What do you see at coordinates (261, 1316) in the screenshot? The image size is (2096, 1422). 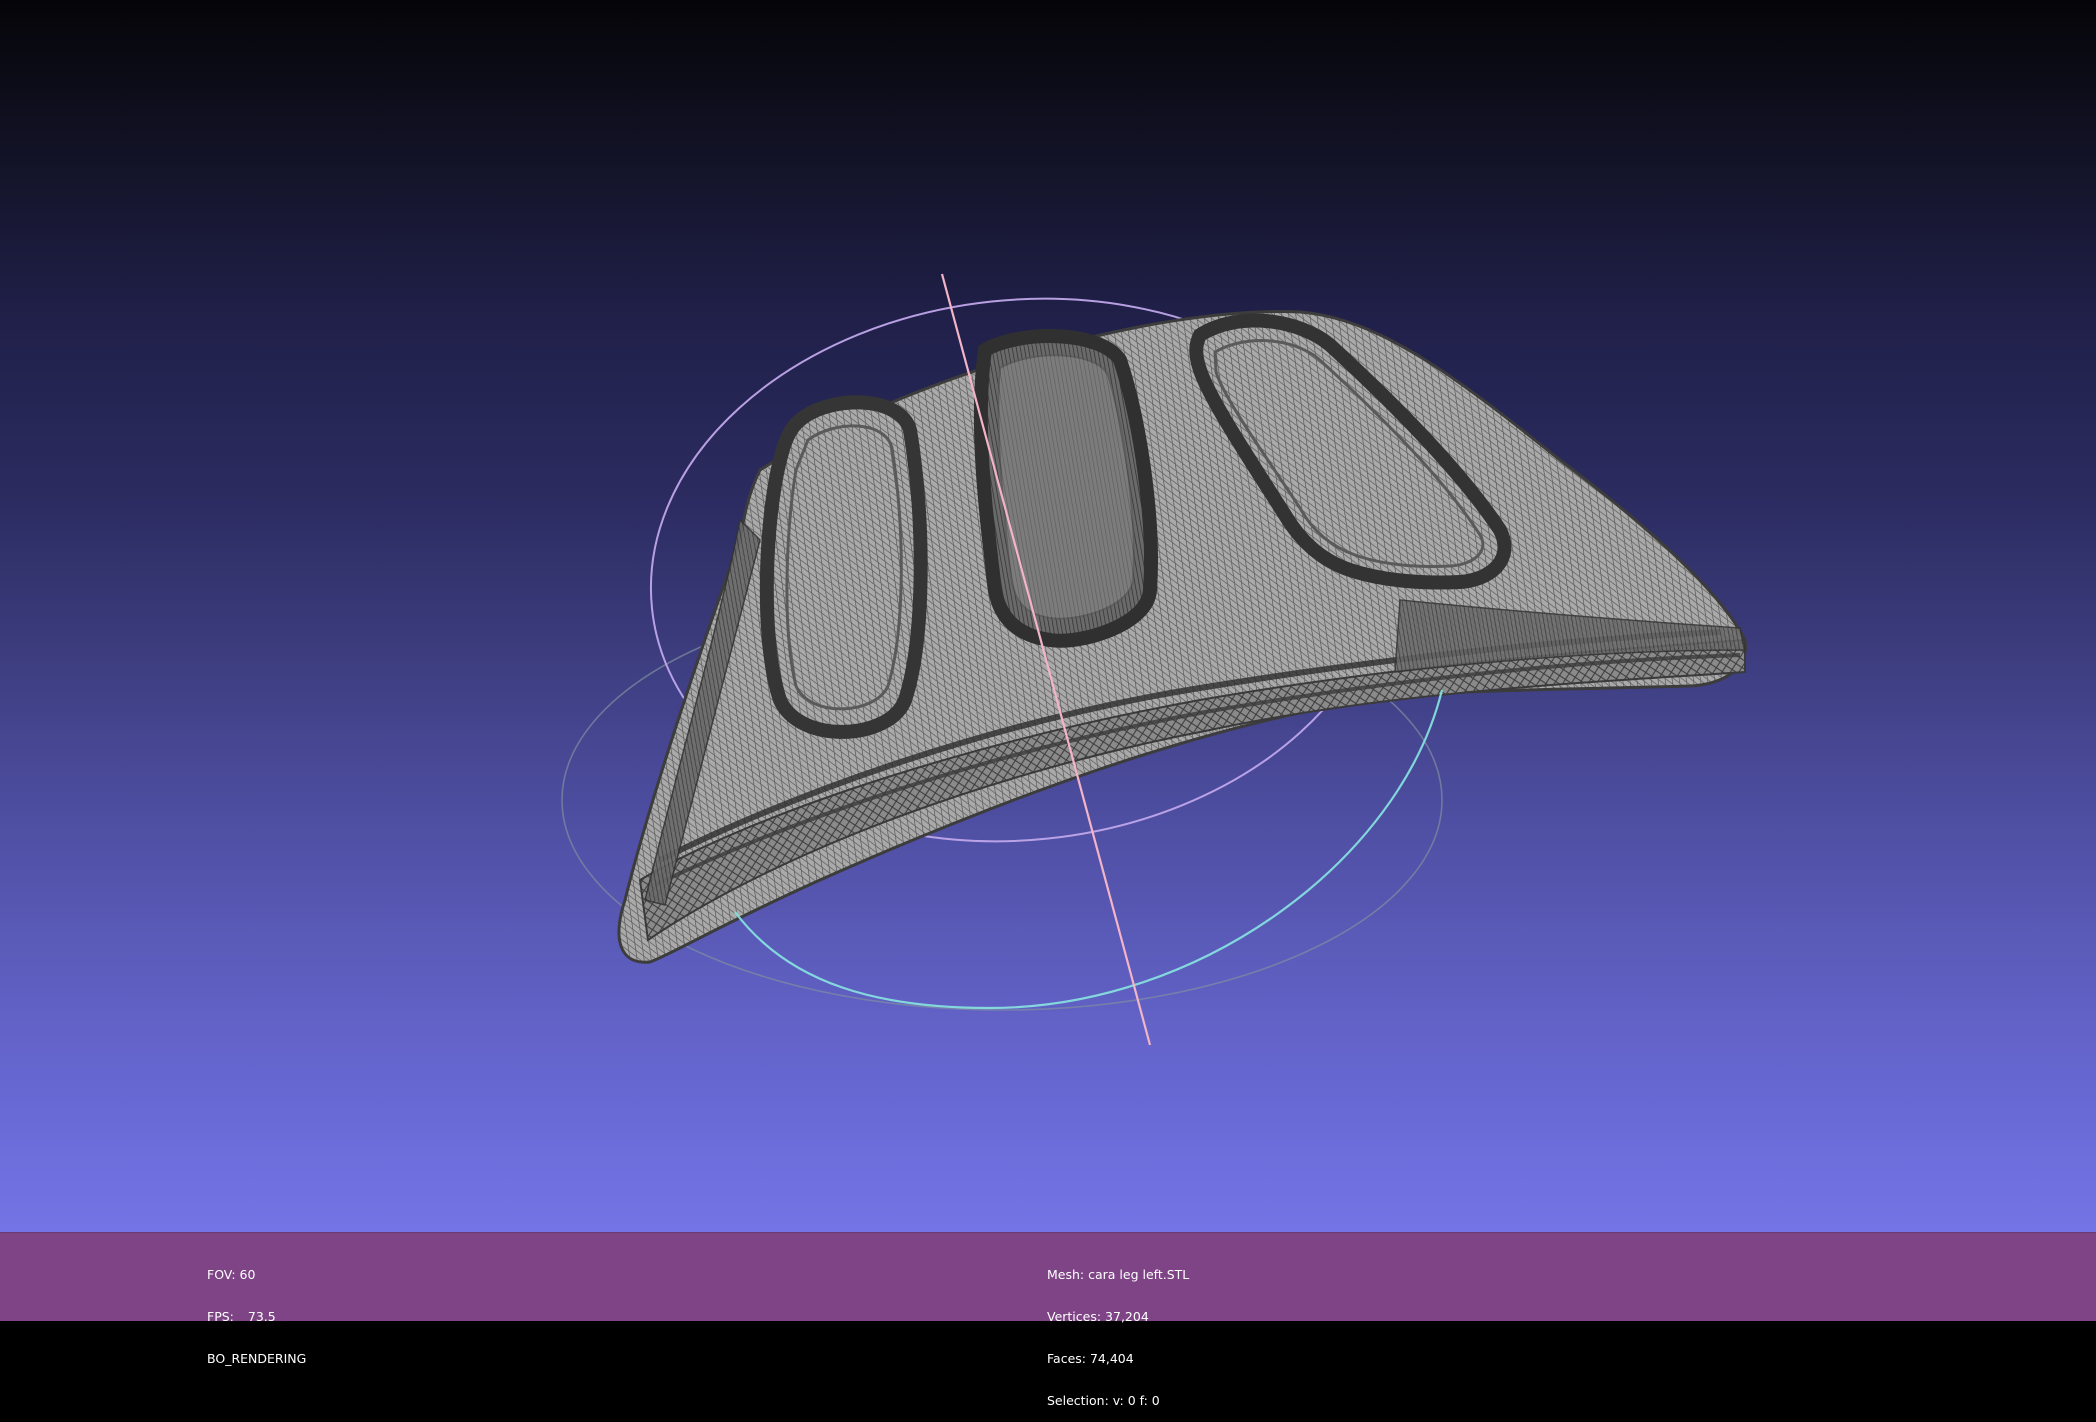 I see `fps-value: 73.5` at bounding box center [261, 1316].